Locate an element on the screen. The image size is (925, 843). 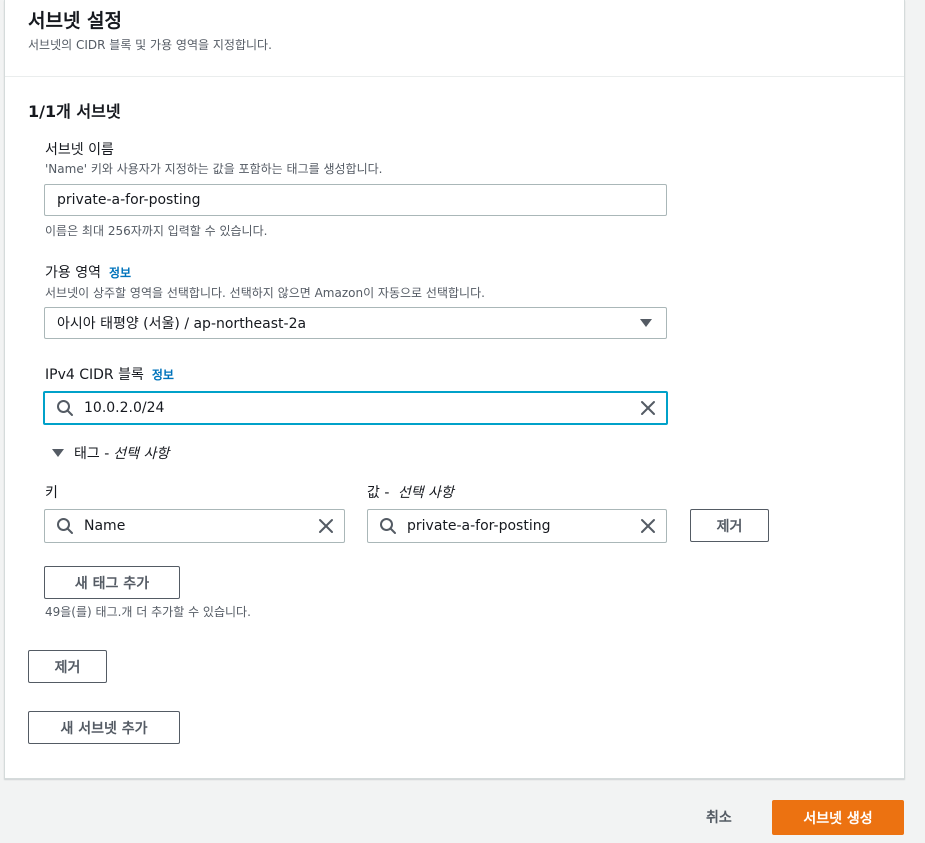
panel-title: 서브넷 설정 is located at coordinates (75, 21).